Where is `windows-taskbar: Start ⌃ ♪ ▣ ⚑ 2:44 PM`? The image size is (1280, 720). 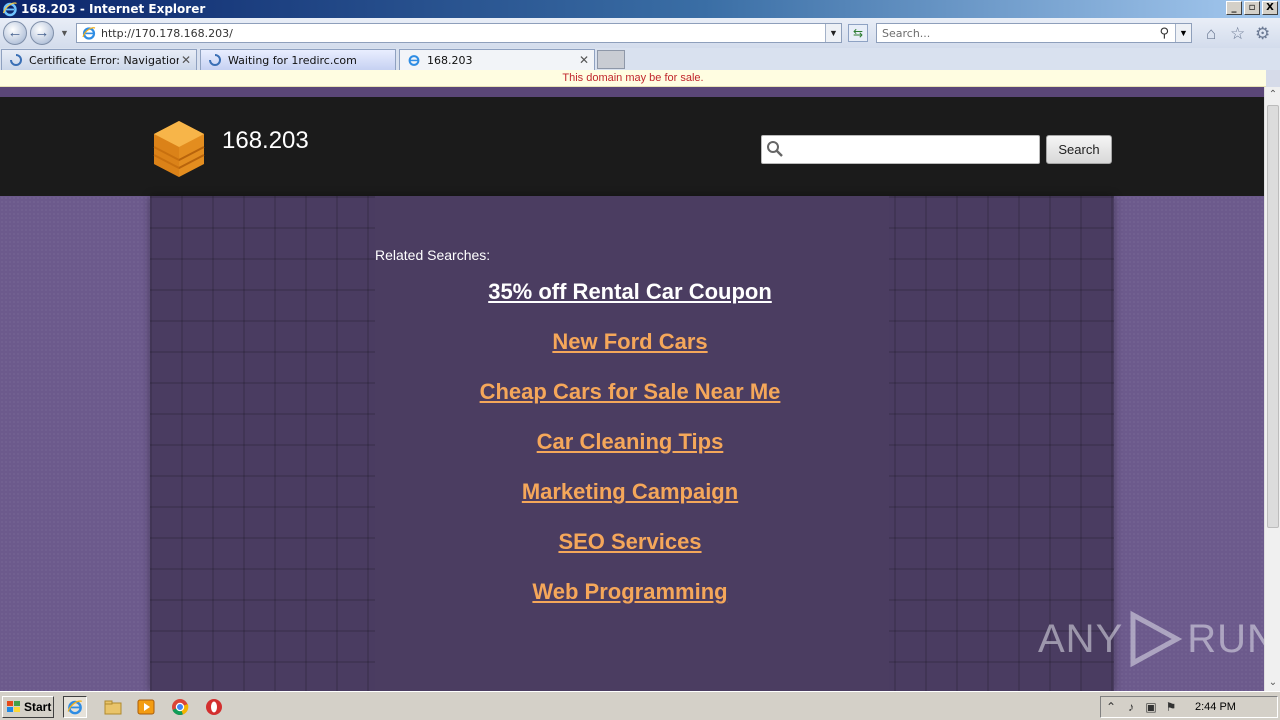 windows-taskbar: Start ⌃ ♪ ▣ ⚑ 2:44 PM is located at coordinates (640, 705).